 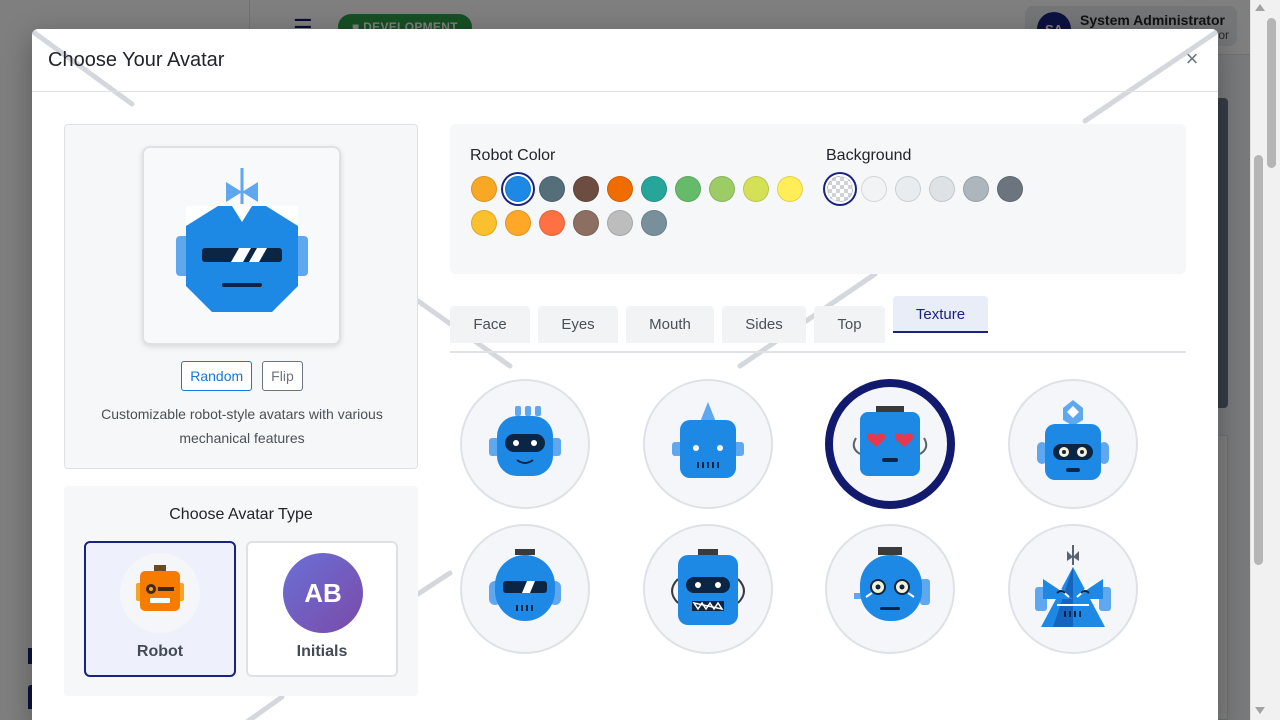 I want to click on avatar-type-panel: Choose Avatar Type Robot AB Initials, so click(x=241, y=591).